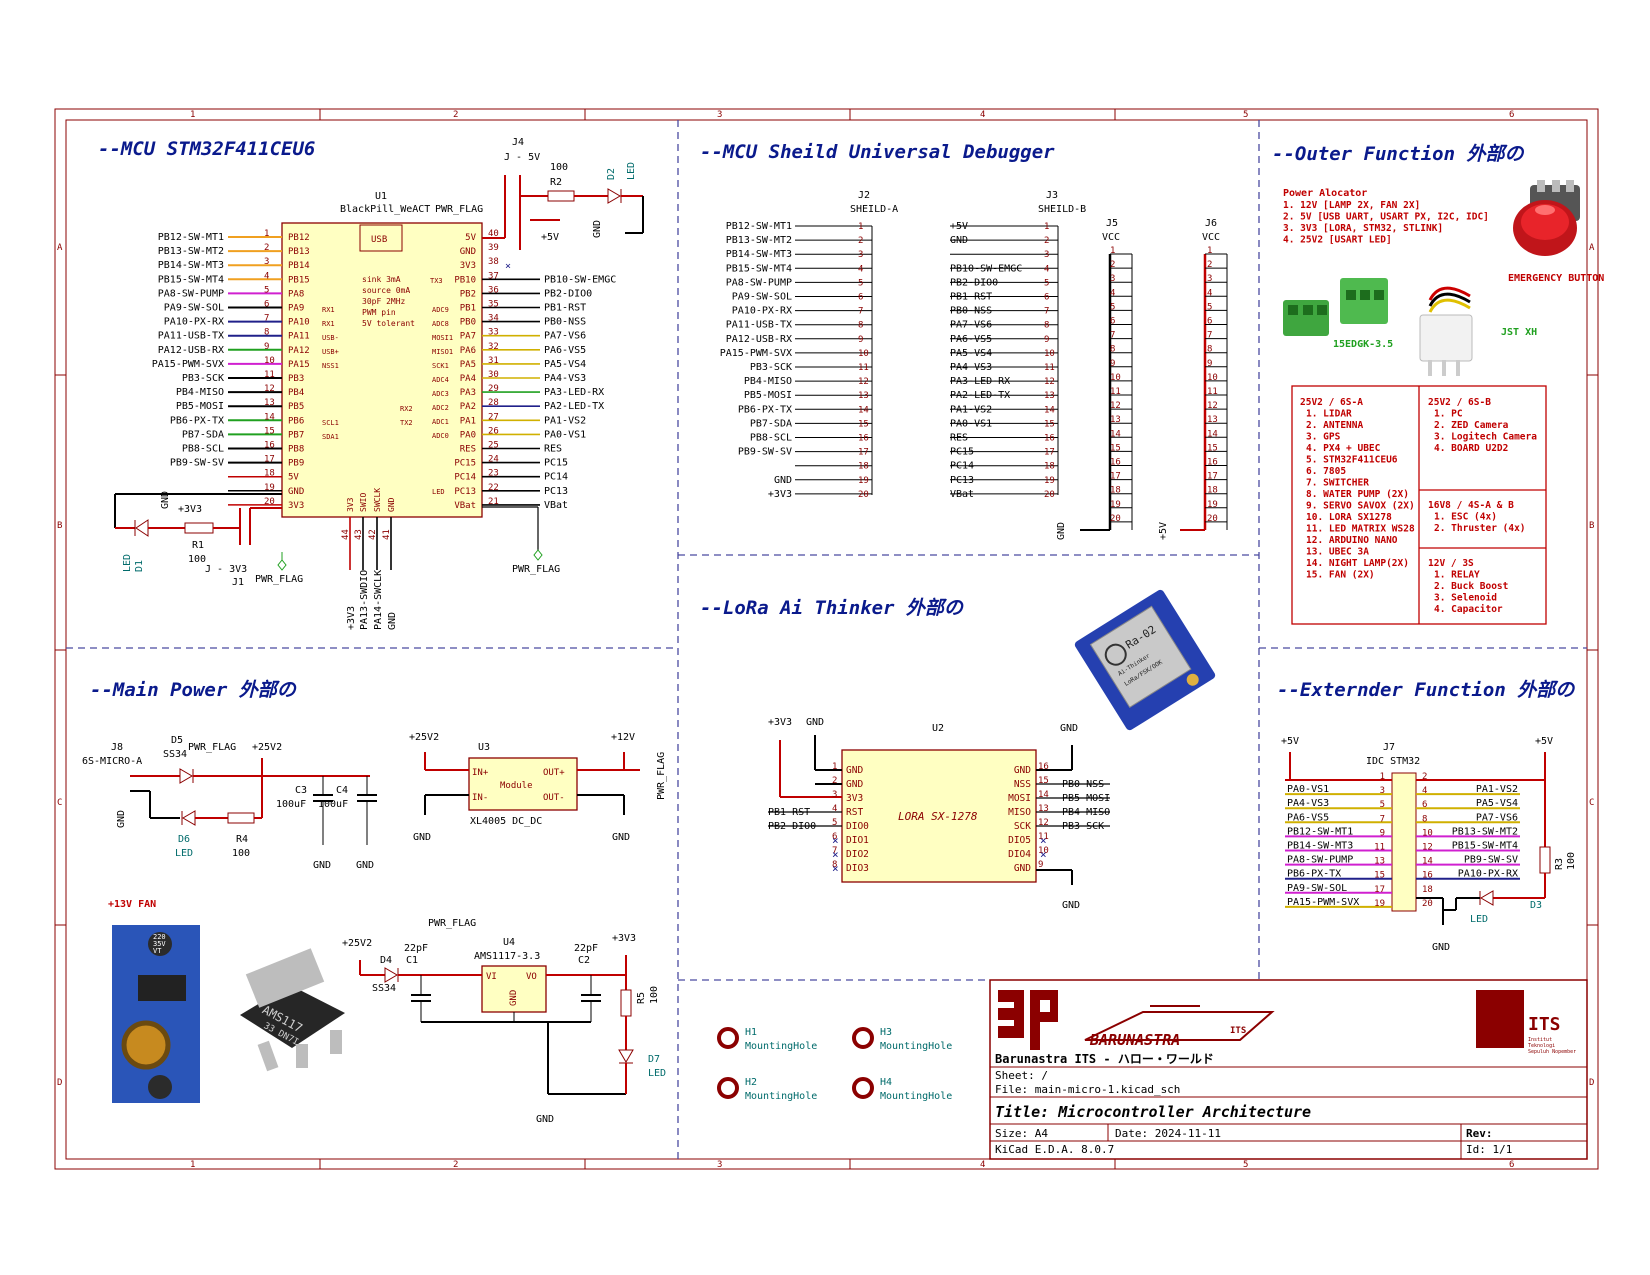  Describe the element at coordinates (468, 421) in the screenshot. I see `u1-right-pin-name: PA1` at that location.